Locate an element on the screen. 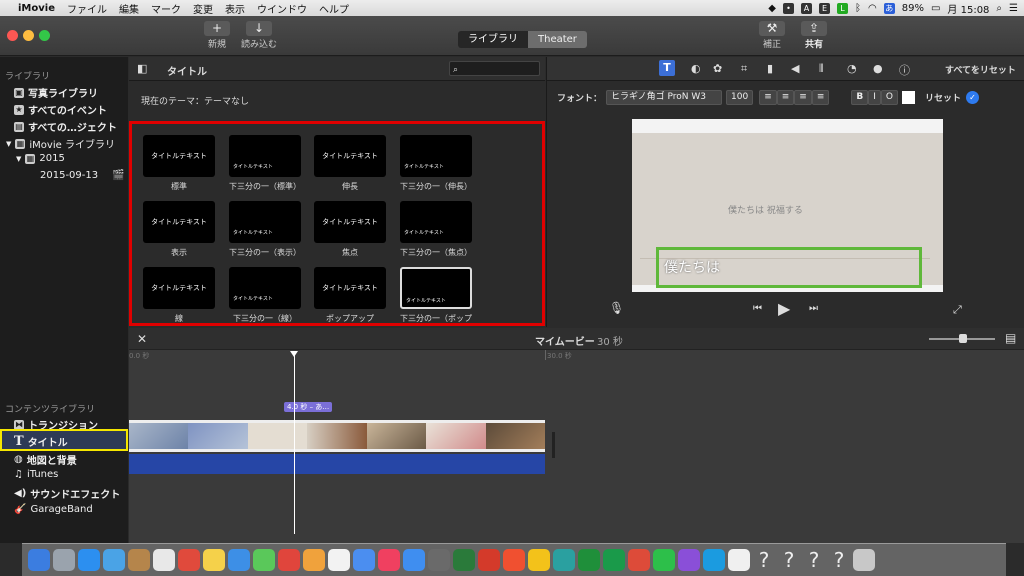 The width and height of the screenshot is (1024, 576). dock-evernote-icon is located at coordinates (614, 560).